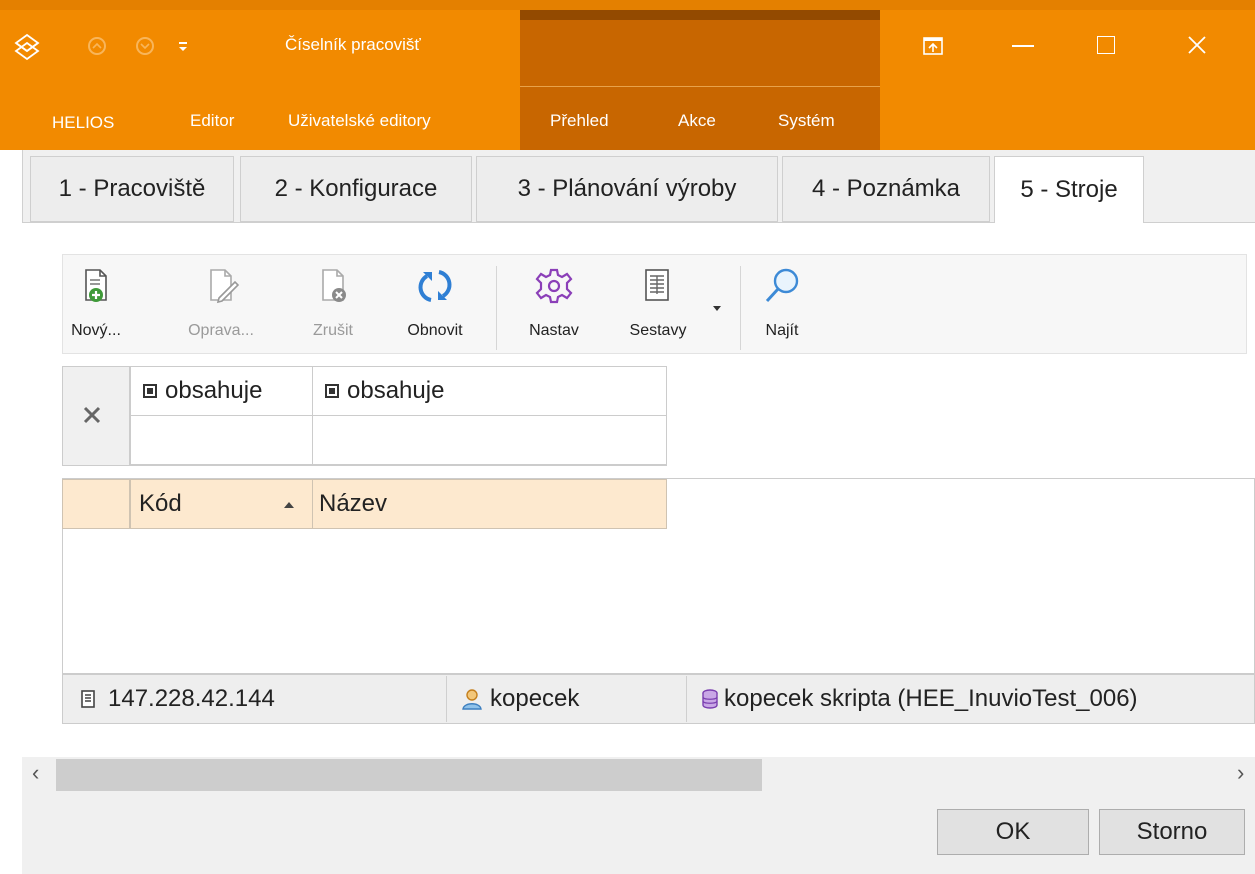  I want to click on column-header-kod: Kód, so click(221, 504).